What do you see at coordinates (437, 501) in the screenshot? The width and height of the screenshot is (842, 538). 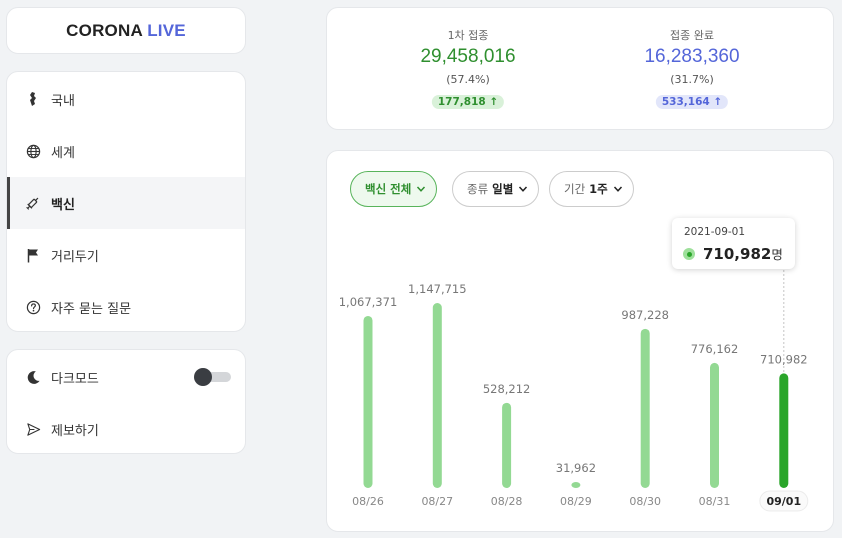 I see `x-tick-label: 08/27` at bounding box center [437, 501].